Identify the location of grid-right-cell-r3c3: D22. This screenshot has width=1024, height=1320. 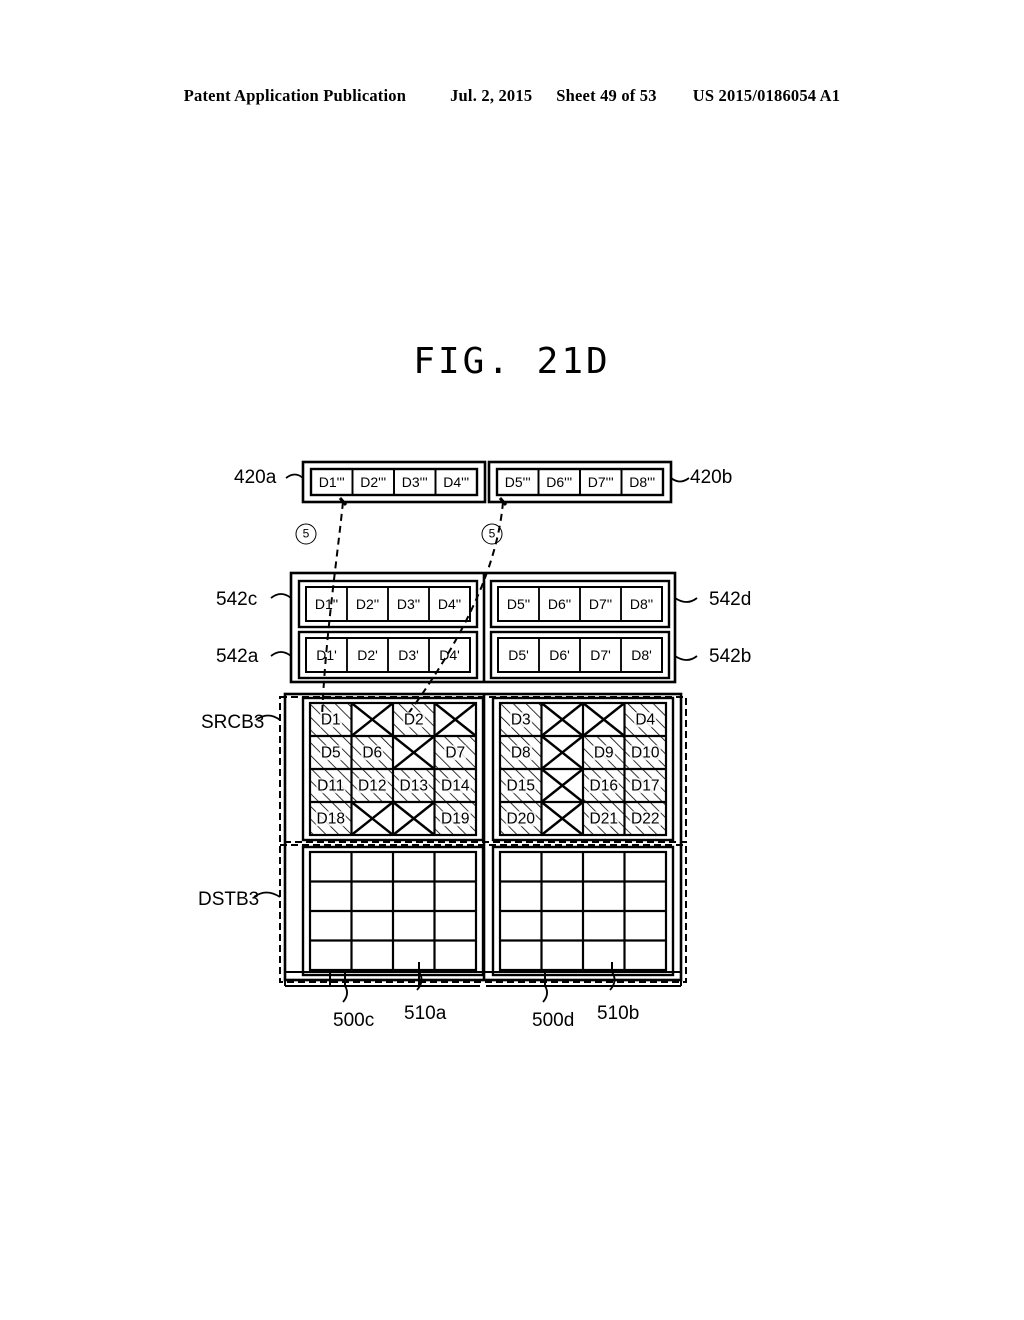
(645, 818).